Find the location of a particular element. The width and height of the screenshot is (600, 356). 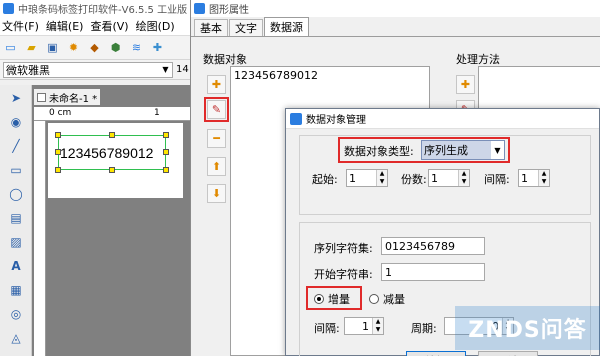

start-label: 起始: is located at coordinates (325, 179).